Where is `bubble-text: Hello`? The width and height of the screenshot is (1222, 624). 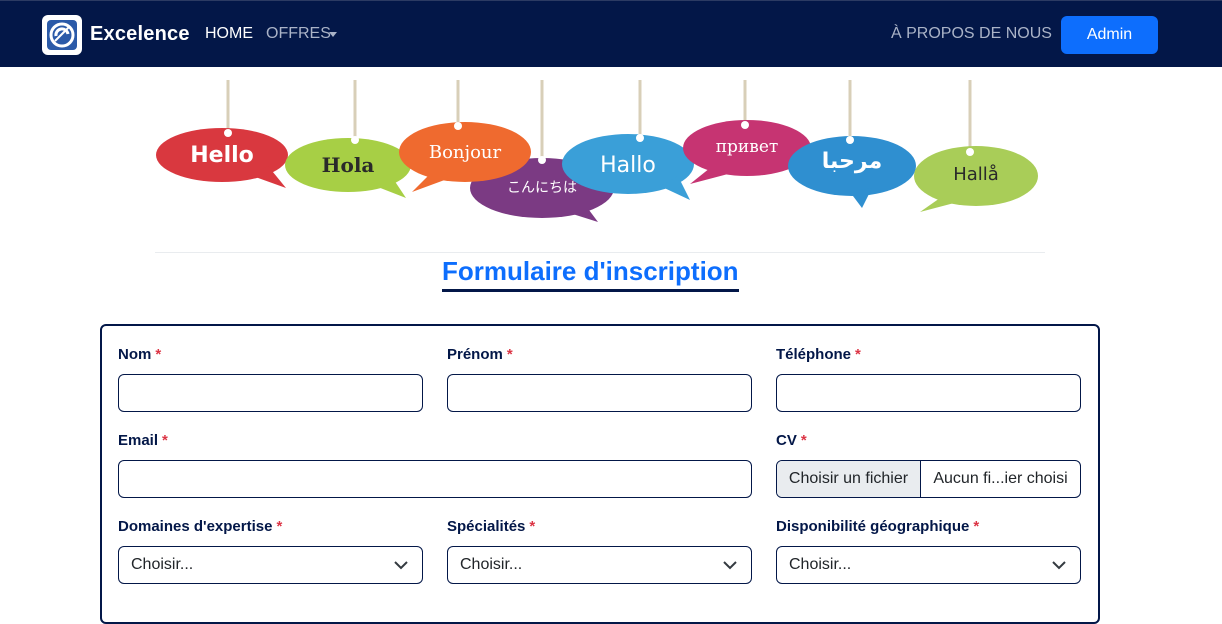
bubble-text: Hello is located at coordinates (222, 155).